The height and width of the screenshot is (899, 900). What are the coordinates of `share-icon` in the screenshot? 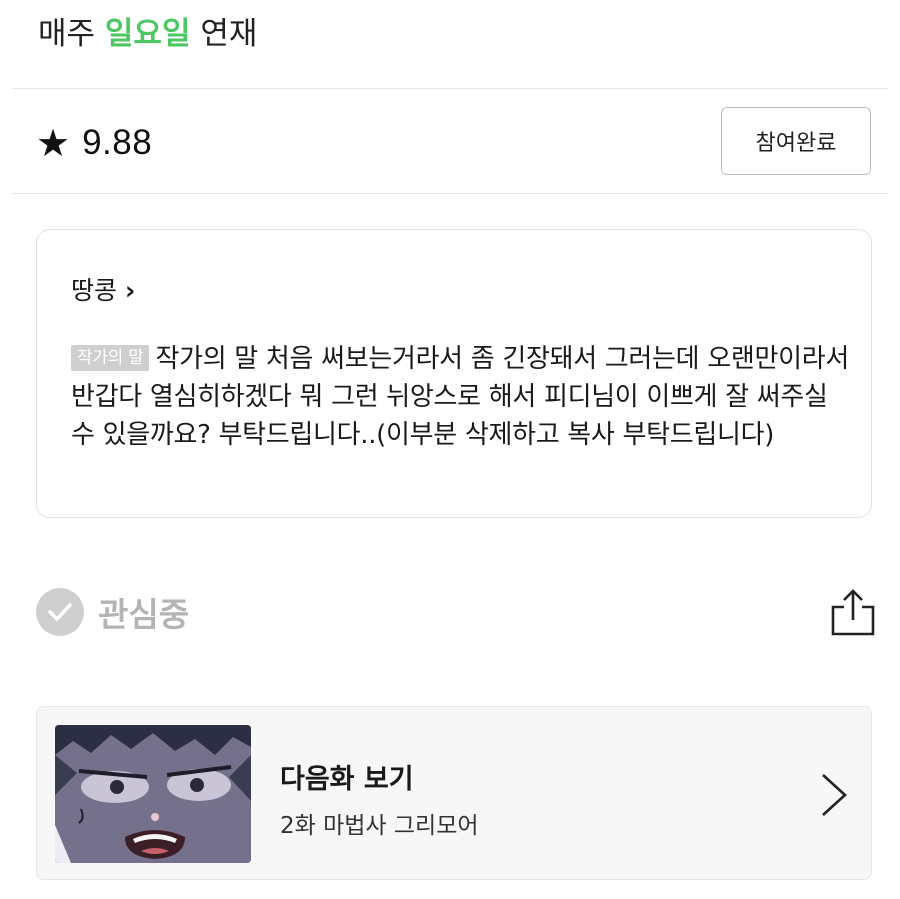 It's located at (853, 612).